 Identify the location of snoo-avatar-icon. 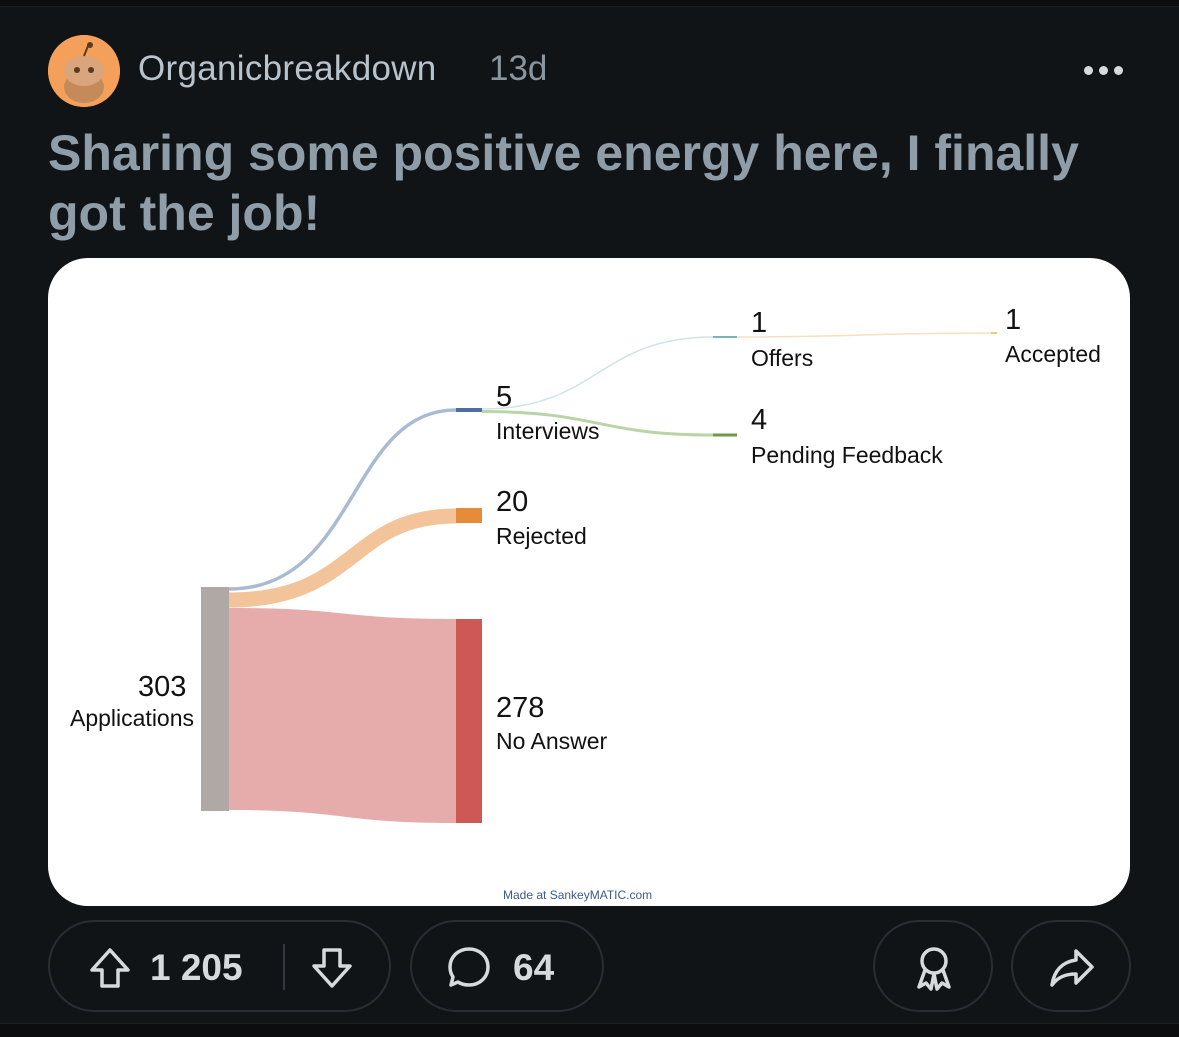
(84, 71).